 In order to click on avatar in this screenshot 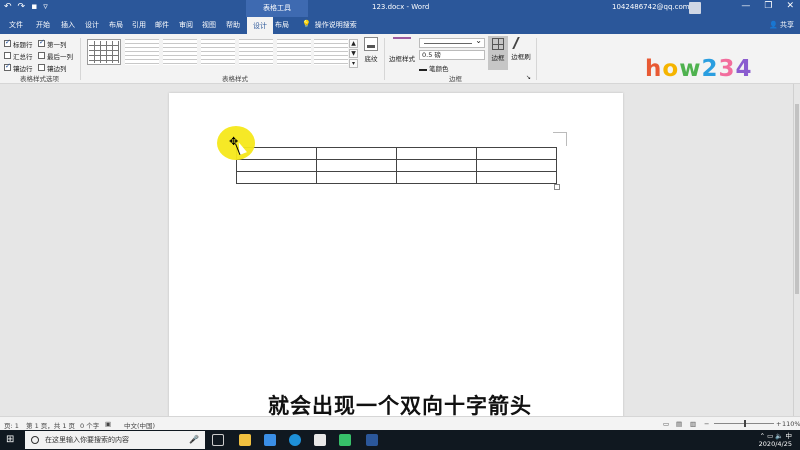, I will do `click(695, 8)`.